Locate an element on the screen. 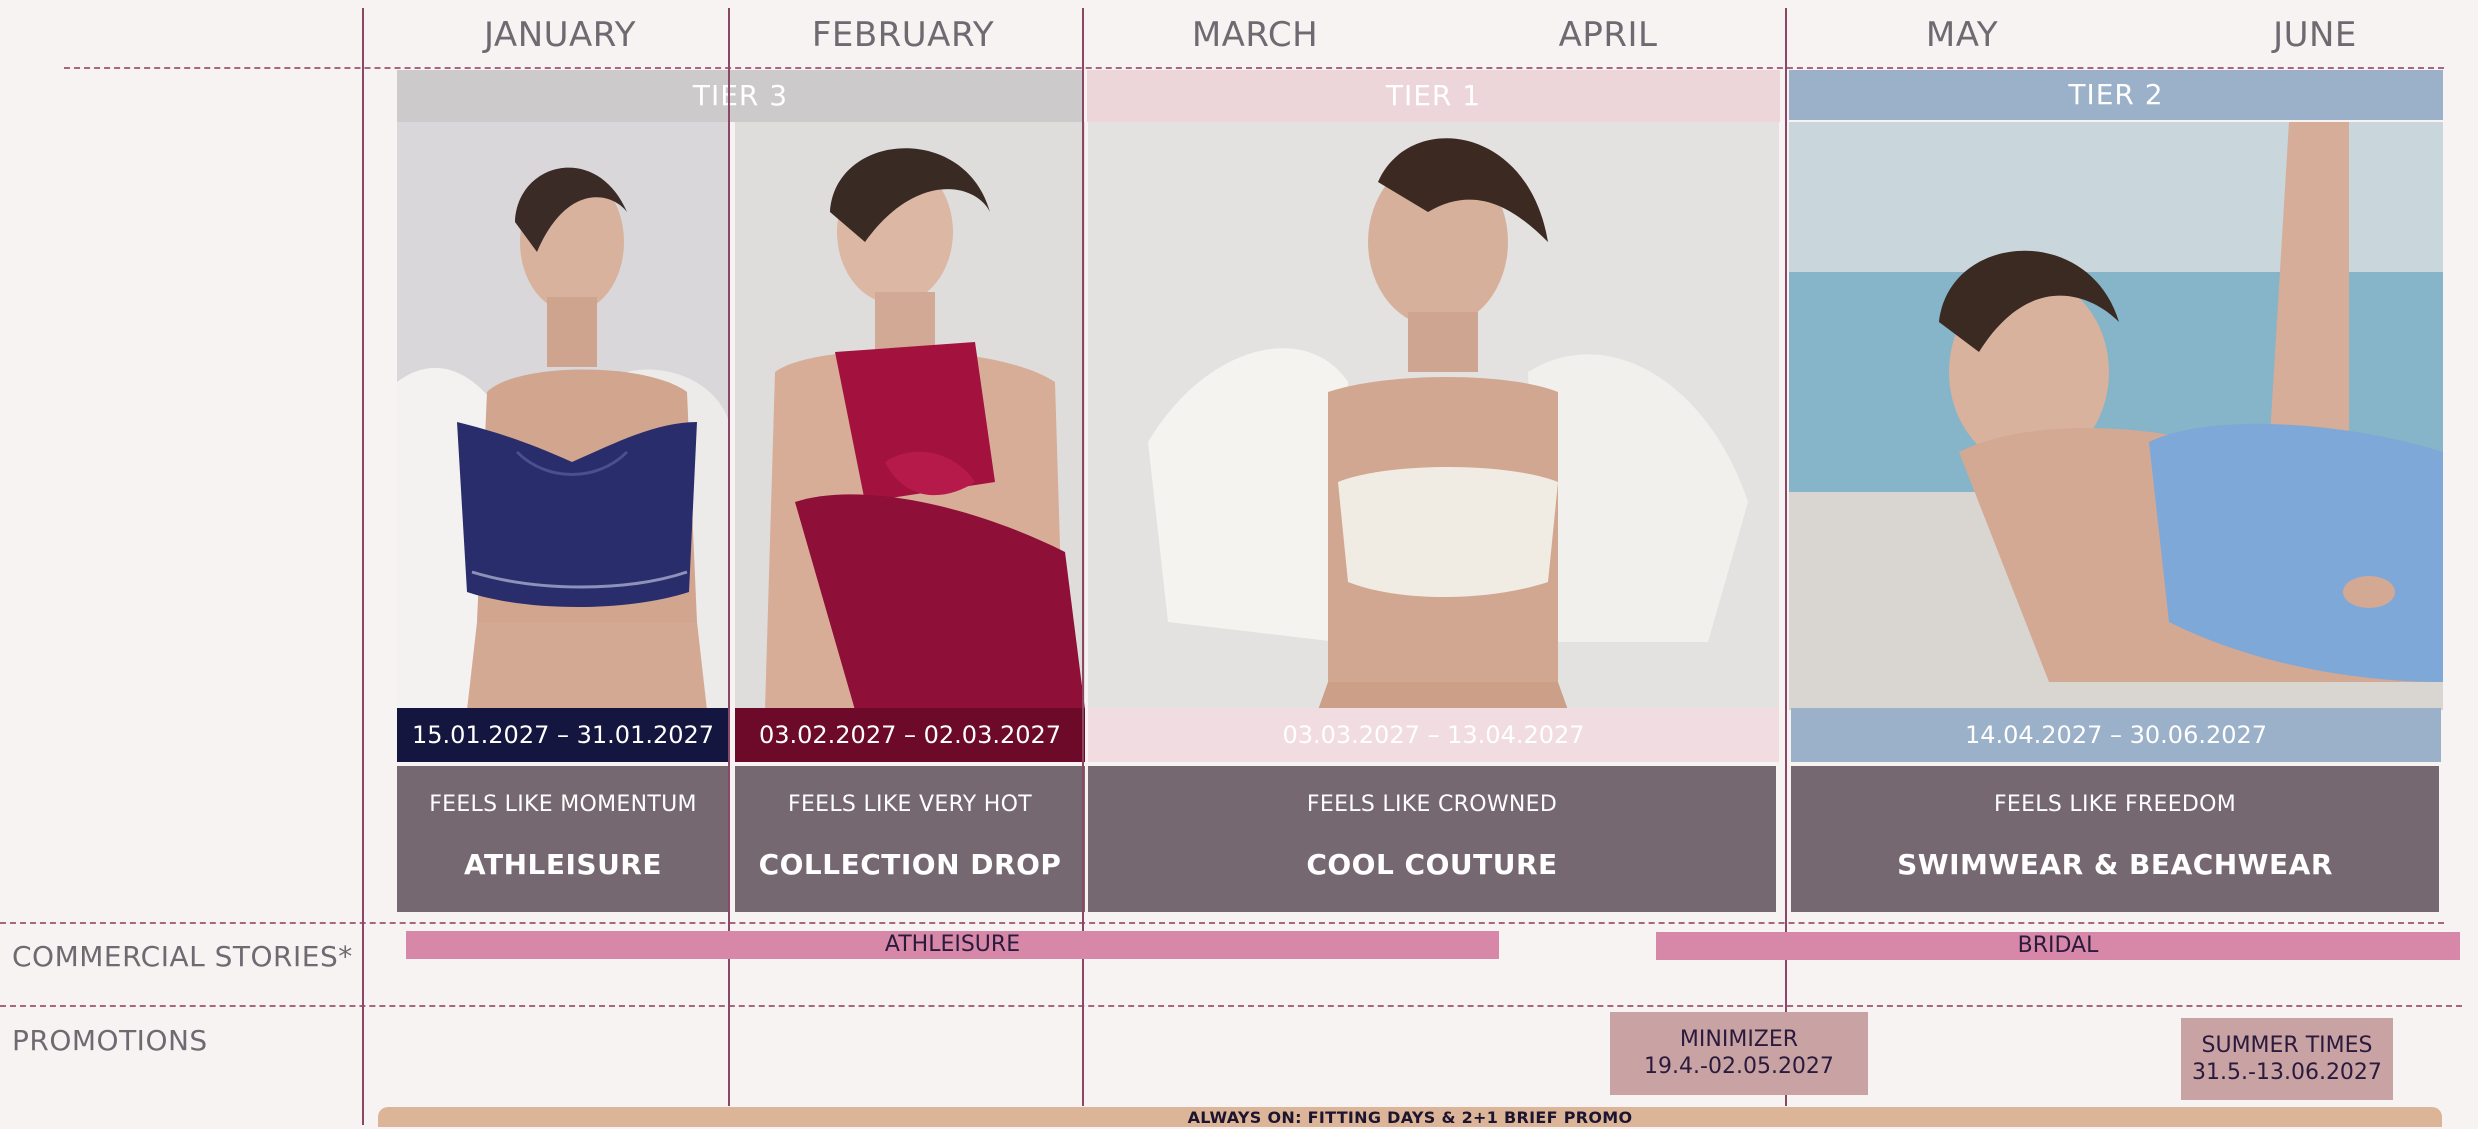 The height and width of the screenshot is (1129, 2478). month-june: JUNE is located at coordinates (2315, 35).